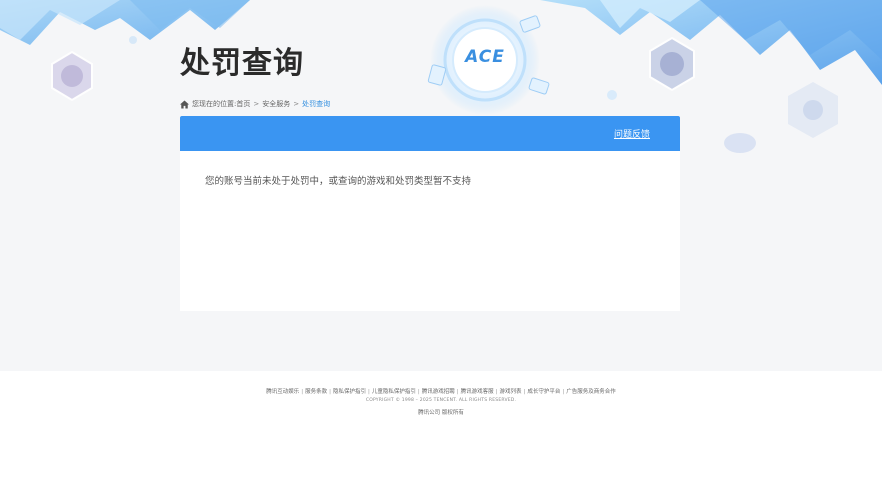  Describe the element at coordinates (591, 392) in the screenshot. I see `footer-link-ads: 广告服务及商务合作` at that location.